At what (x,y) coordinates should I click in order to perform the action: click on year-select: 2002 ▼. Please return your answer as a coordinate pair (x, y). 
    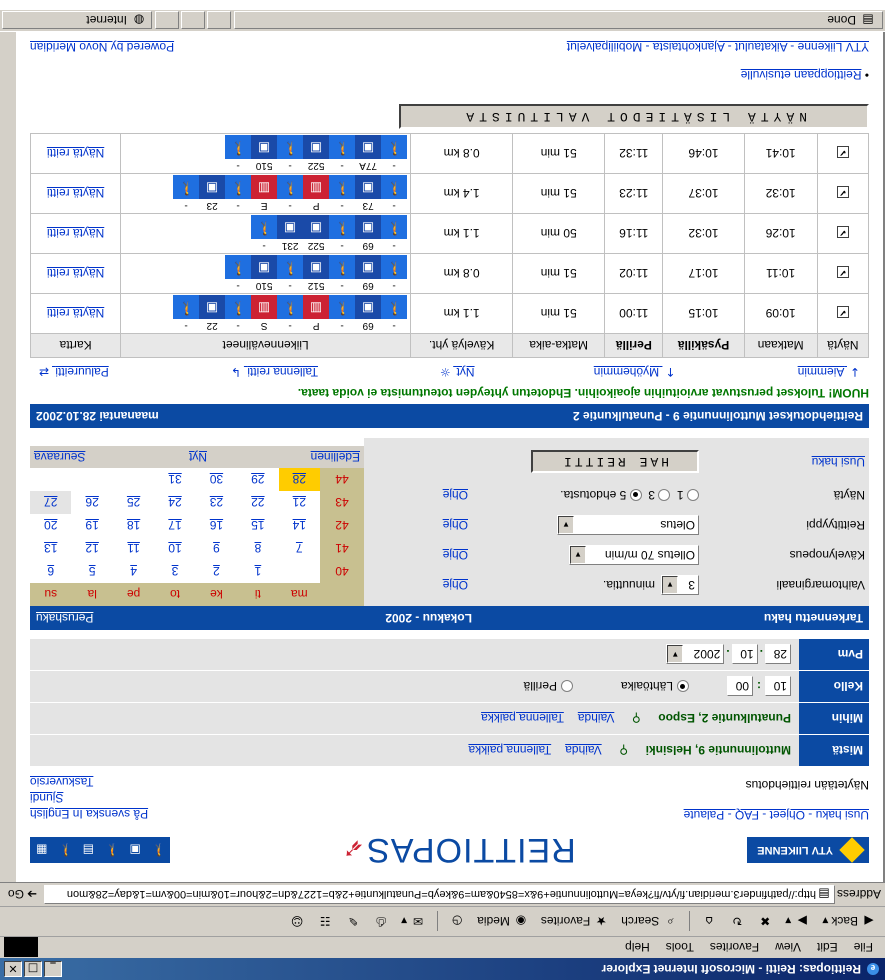
    Looking at the image, I should click on (695, 654).